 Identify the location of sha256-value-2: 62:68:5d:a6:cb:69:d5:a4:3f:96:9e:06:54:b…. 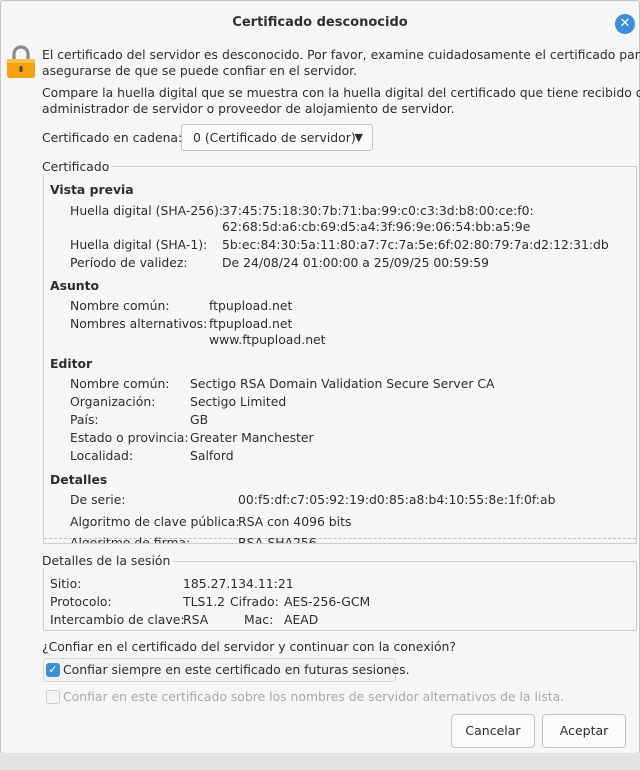
(376, 226).